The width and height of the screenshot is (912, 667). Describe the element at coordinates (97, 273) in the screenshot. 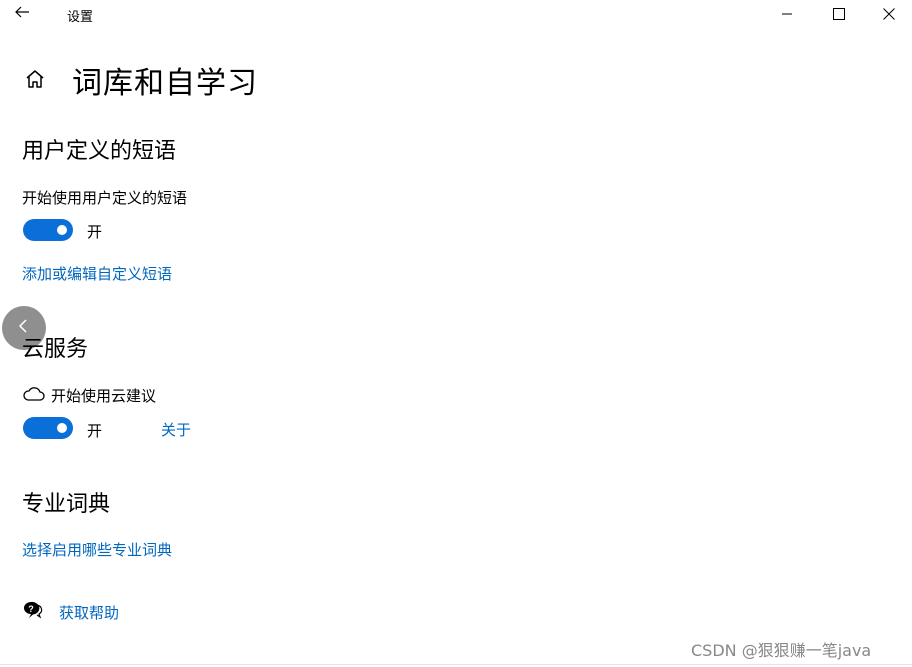

I see `edit-custom-phrases-link: 添加或编辑自定义短语` at that location.